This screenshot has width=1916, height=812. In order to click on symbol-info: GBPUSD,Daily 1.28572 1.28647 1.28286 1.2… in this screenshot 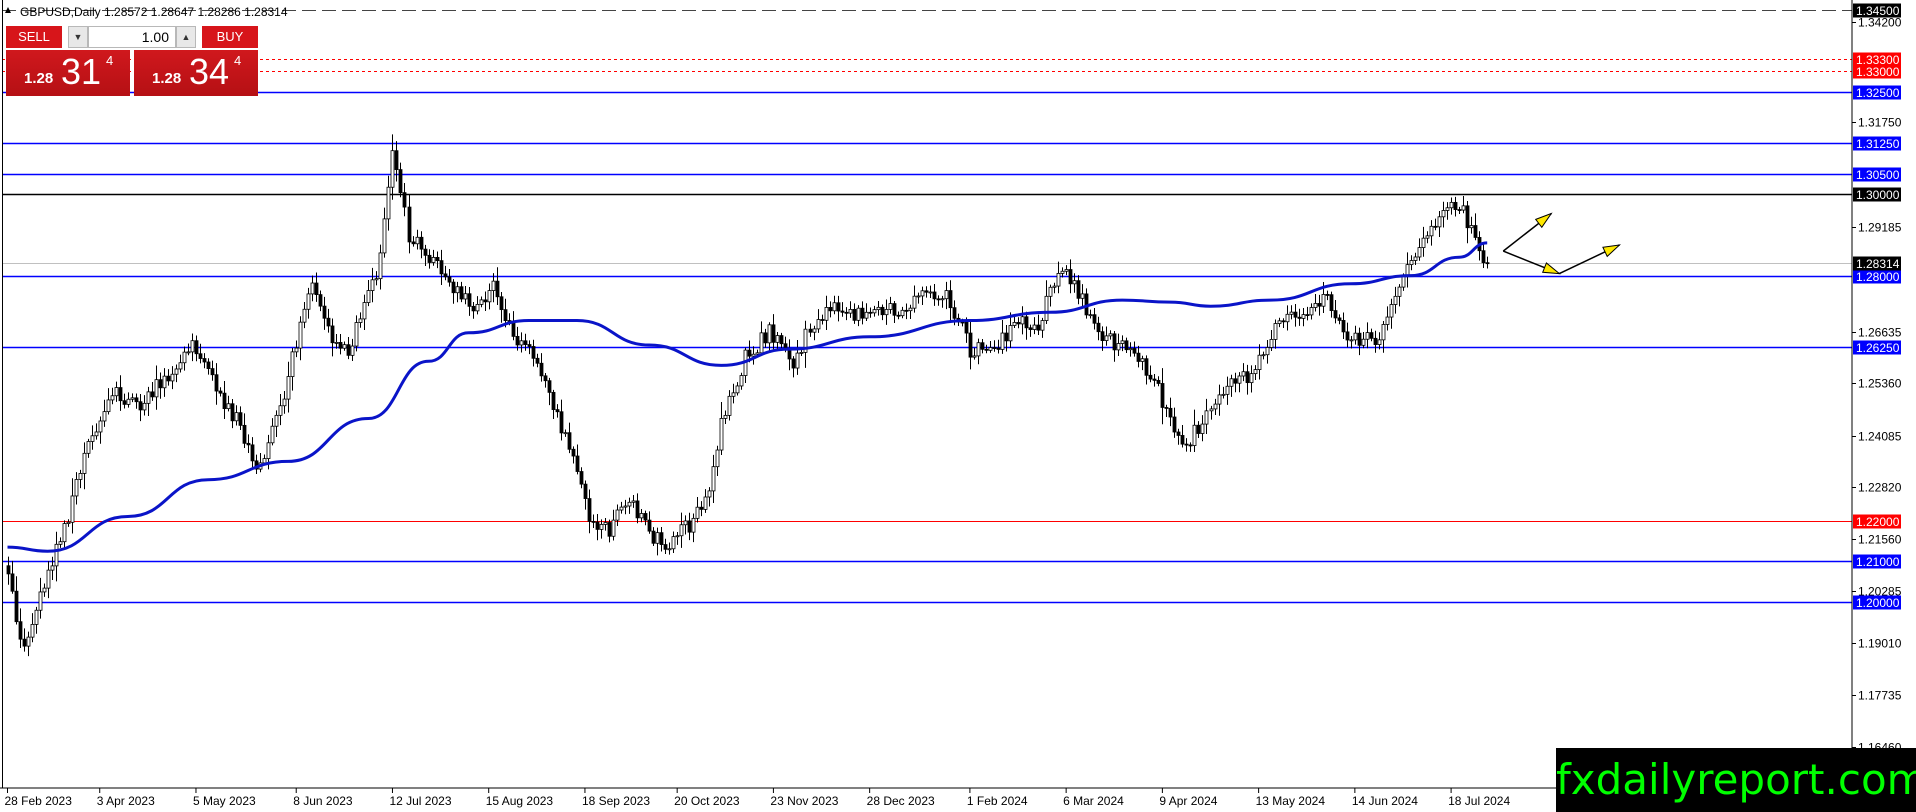, I will do `click(154, 12)`.